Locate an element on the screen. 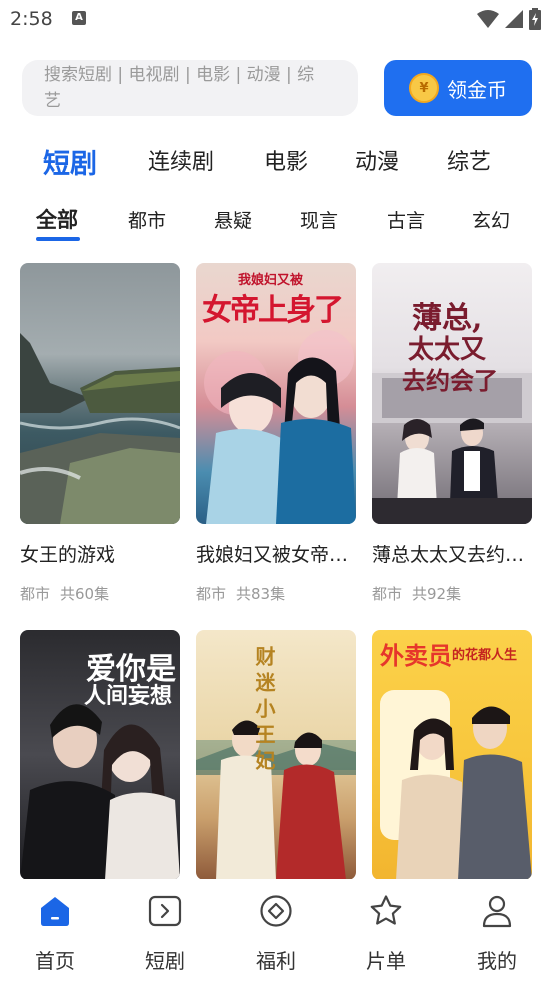 Image resolution: width=553 pixels, height=984 pixels. poster-title-line3: 去约会了 is located at coordinates (450, 380).